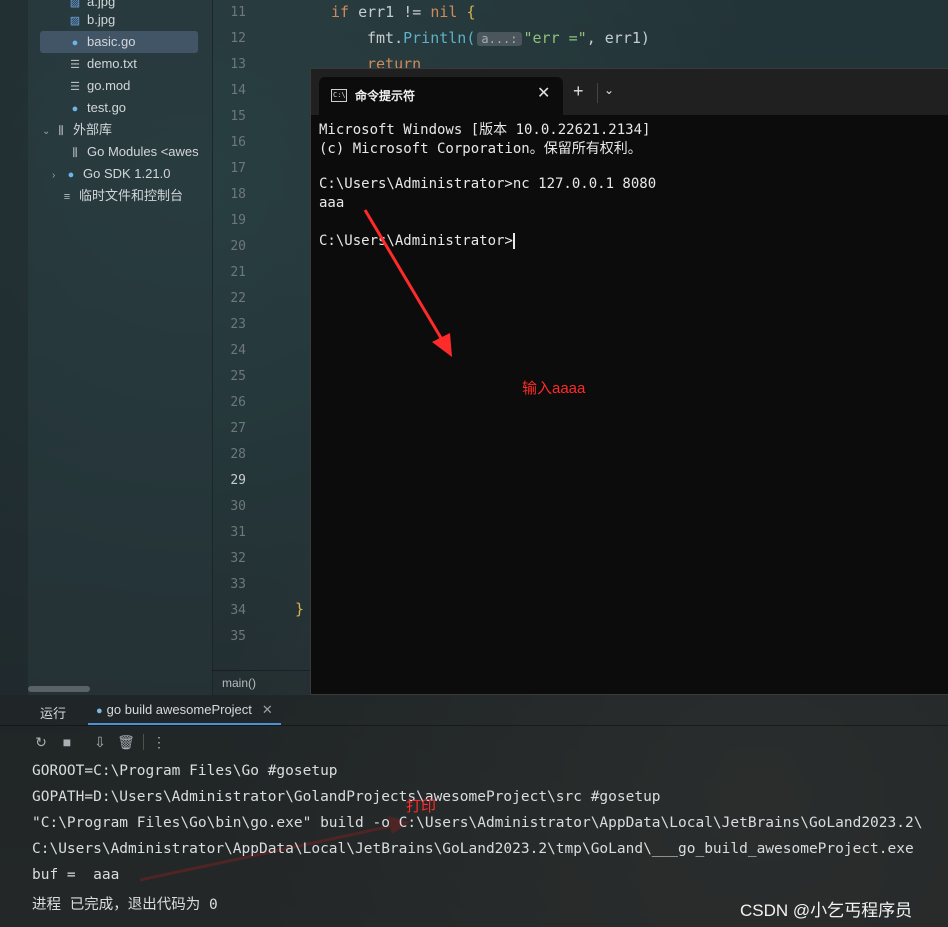  What do you see at coordinates (58, 176) in the screenshot?
I see `chevron-right-icon: ›` at bounding box center [58, 176].